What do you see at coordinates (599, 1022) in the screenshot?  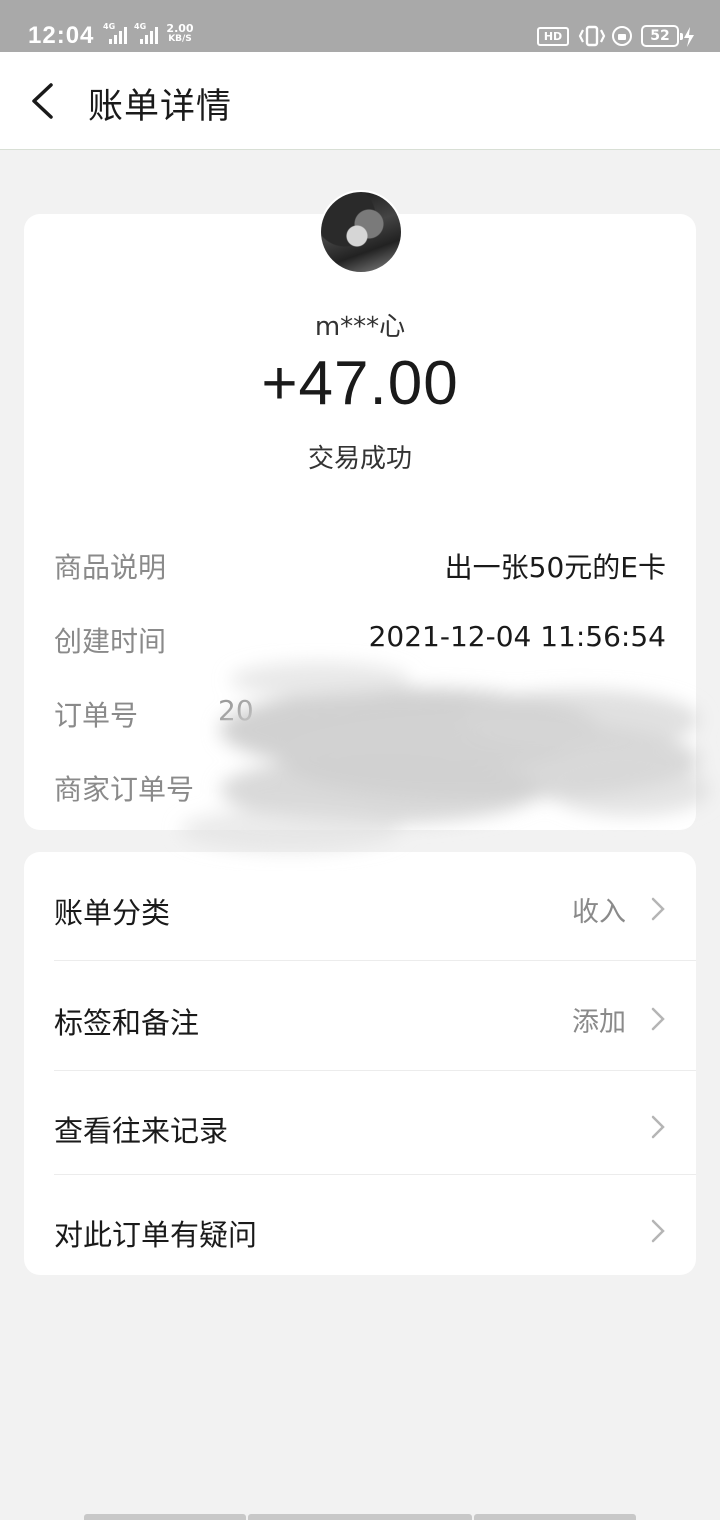 I see `menu-item-value: 添加` at bounding box center [599, 1022].